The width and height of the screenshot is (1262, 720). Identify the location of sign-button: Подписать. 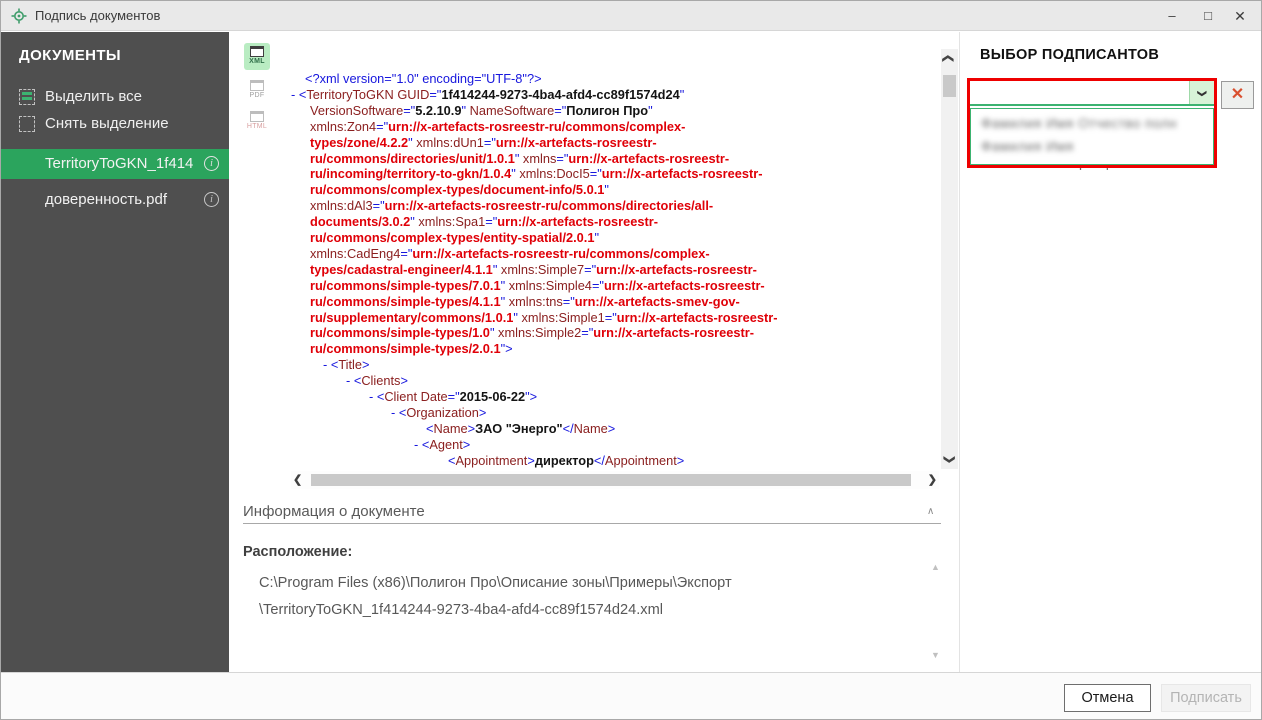
(1206, 698).